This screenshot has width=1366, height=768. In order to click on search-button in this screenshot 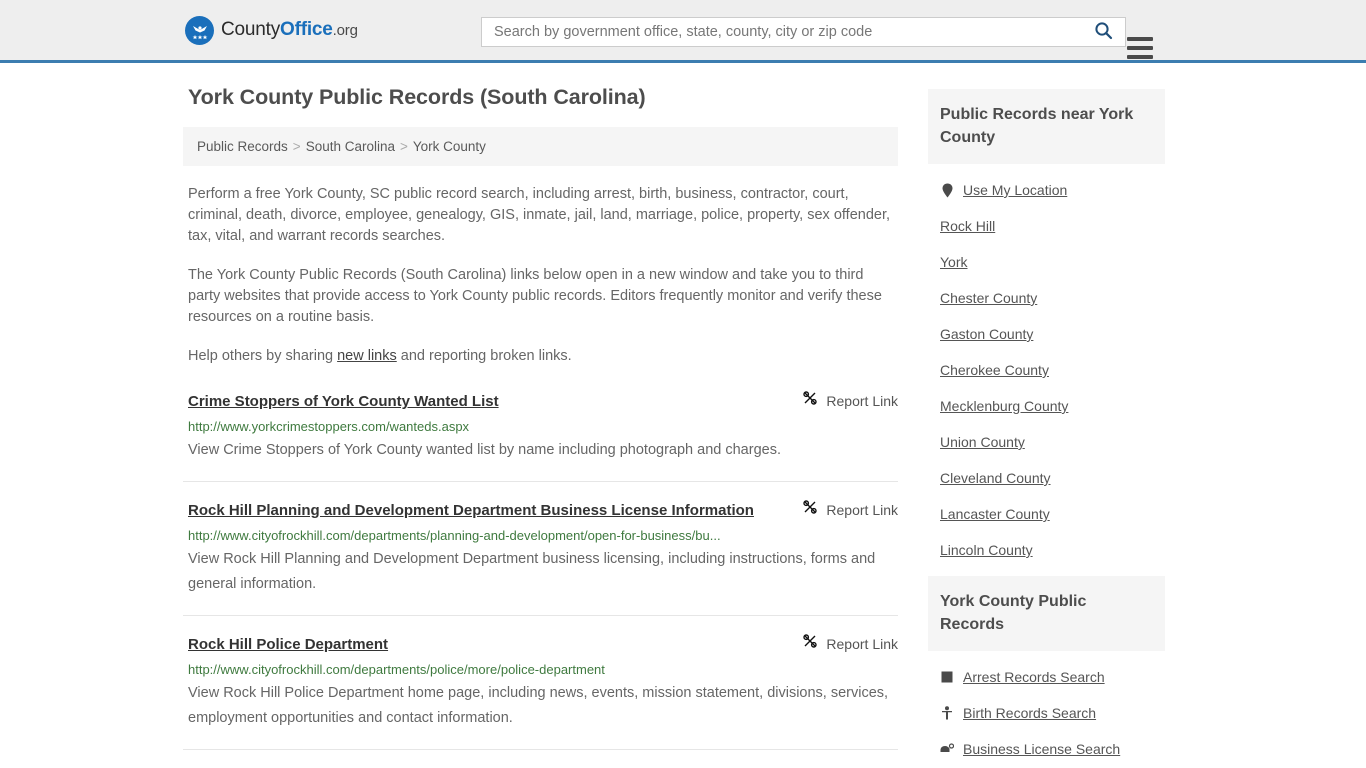, I will do `click(1103, 32)`.